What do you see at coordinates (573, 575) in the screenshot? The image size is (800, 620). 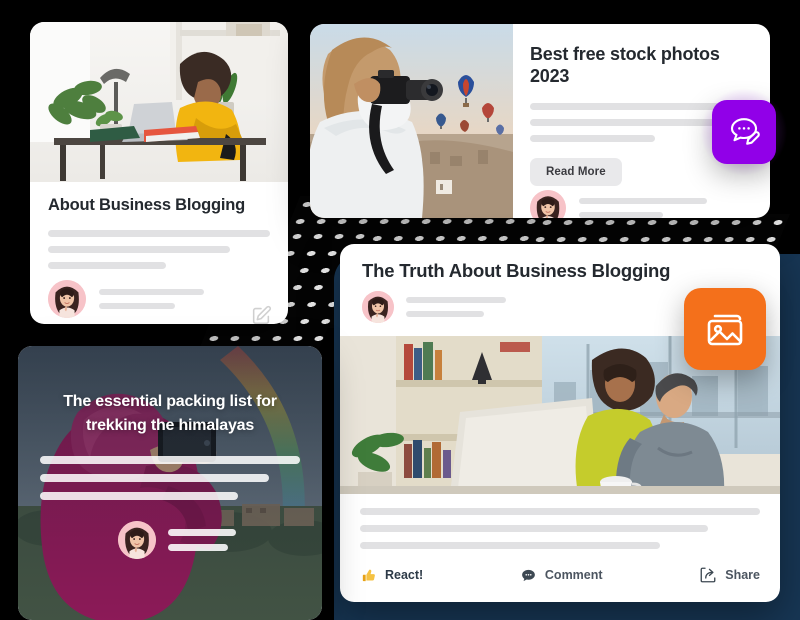 I see `comment-label: Comment` at bounding box center [573, 575].